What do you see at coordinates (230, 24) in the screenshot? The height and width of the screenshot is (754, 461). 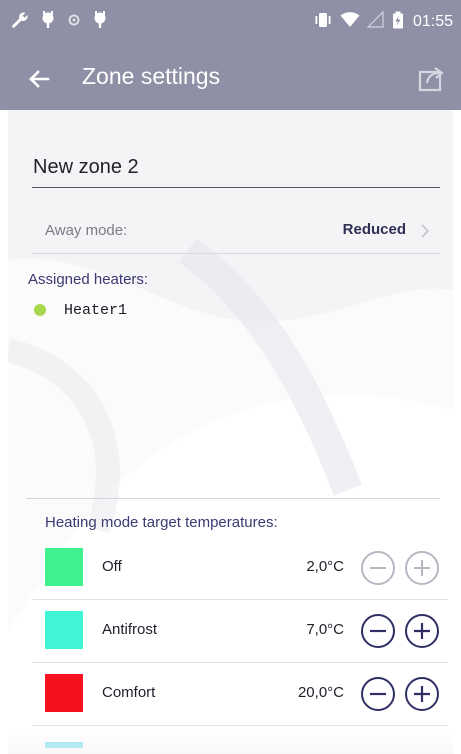 I see `status-bar: 01:55` at bounding box center [230, 24].